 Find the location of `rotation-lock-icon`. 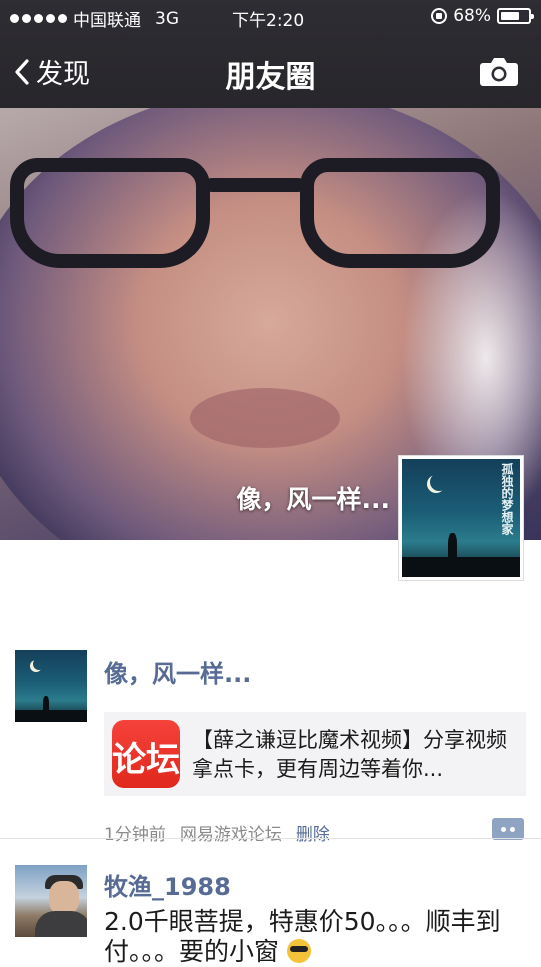

rotation-lock-icon is located at coordinates (439, 16).